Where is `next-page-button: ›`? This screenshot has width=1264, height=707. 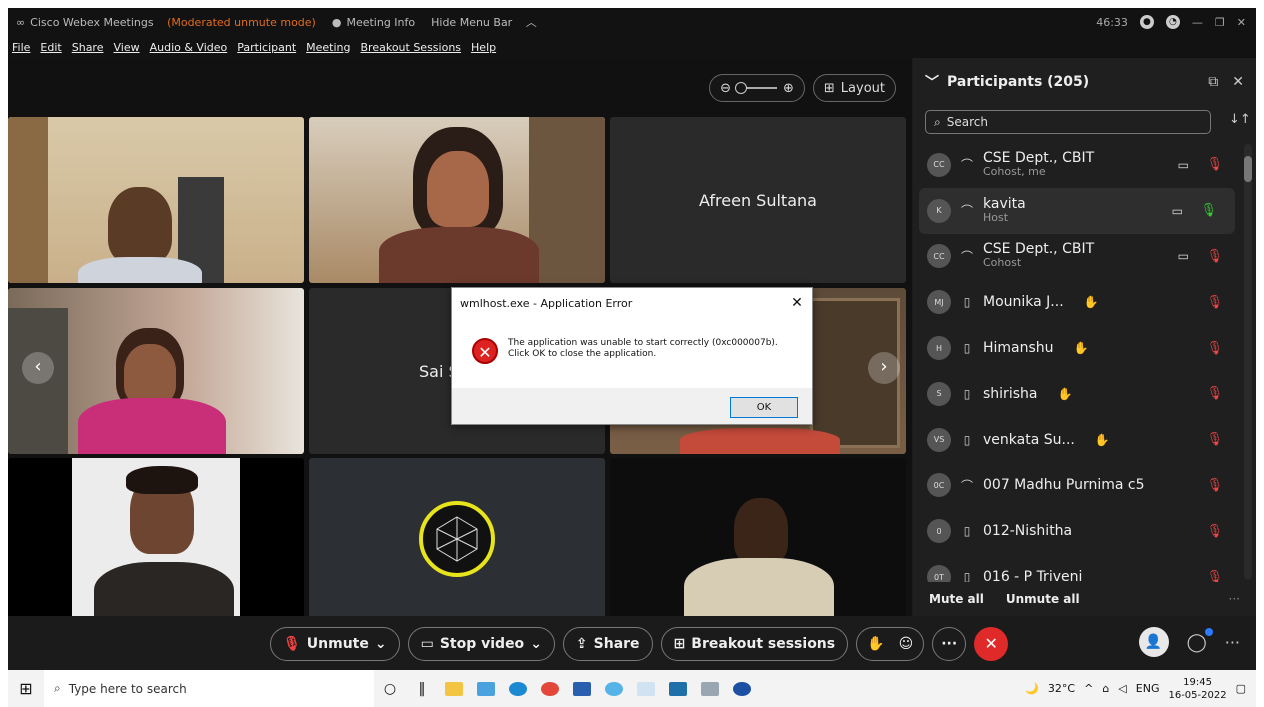 next-page-button: › is located at coordinates (884, 368).